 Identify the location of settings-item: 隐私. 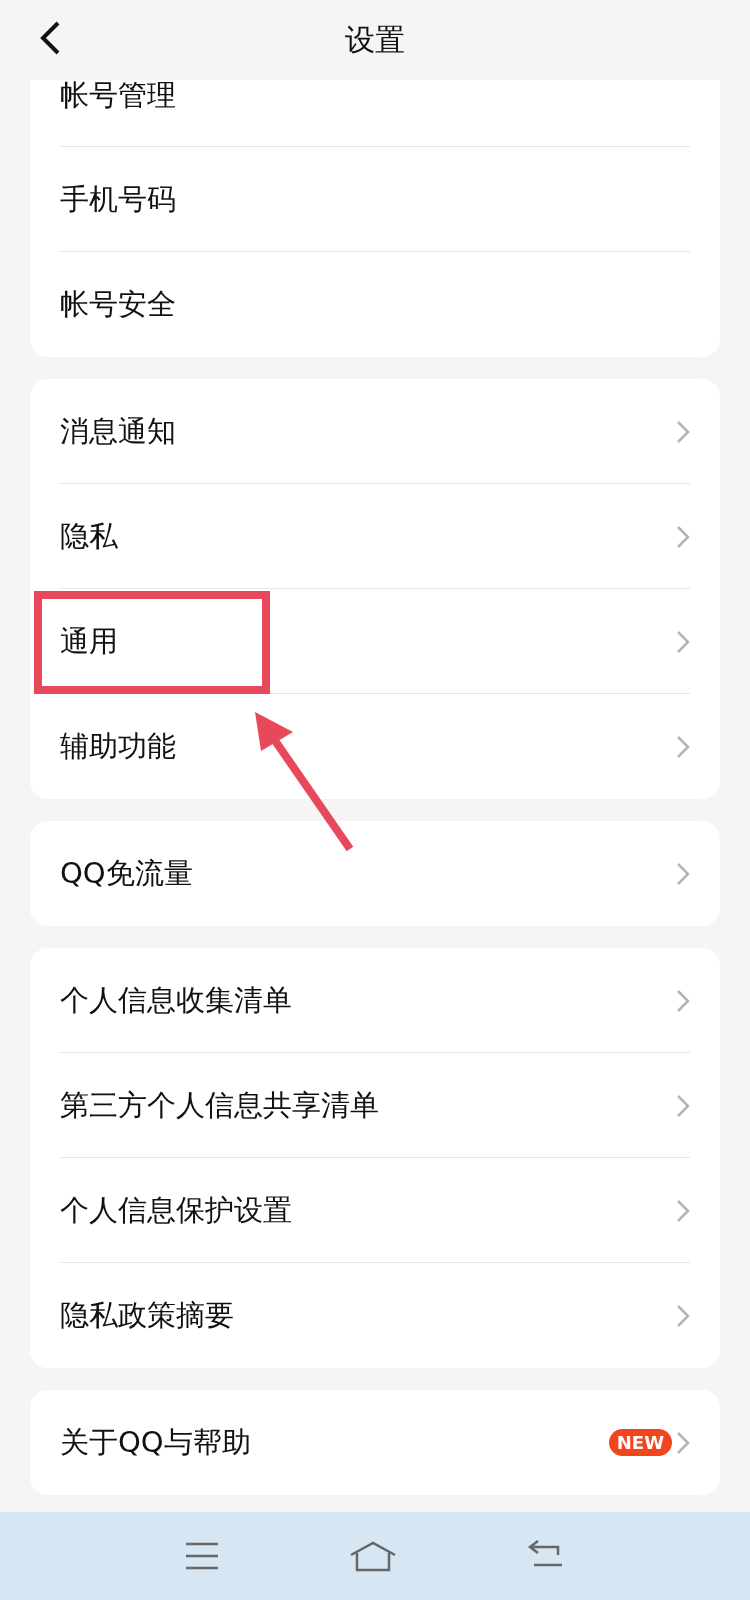
(375, 536).